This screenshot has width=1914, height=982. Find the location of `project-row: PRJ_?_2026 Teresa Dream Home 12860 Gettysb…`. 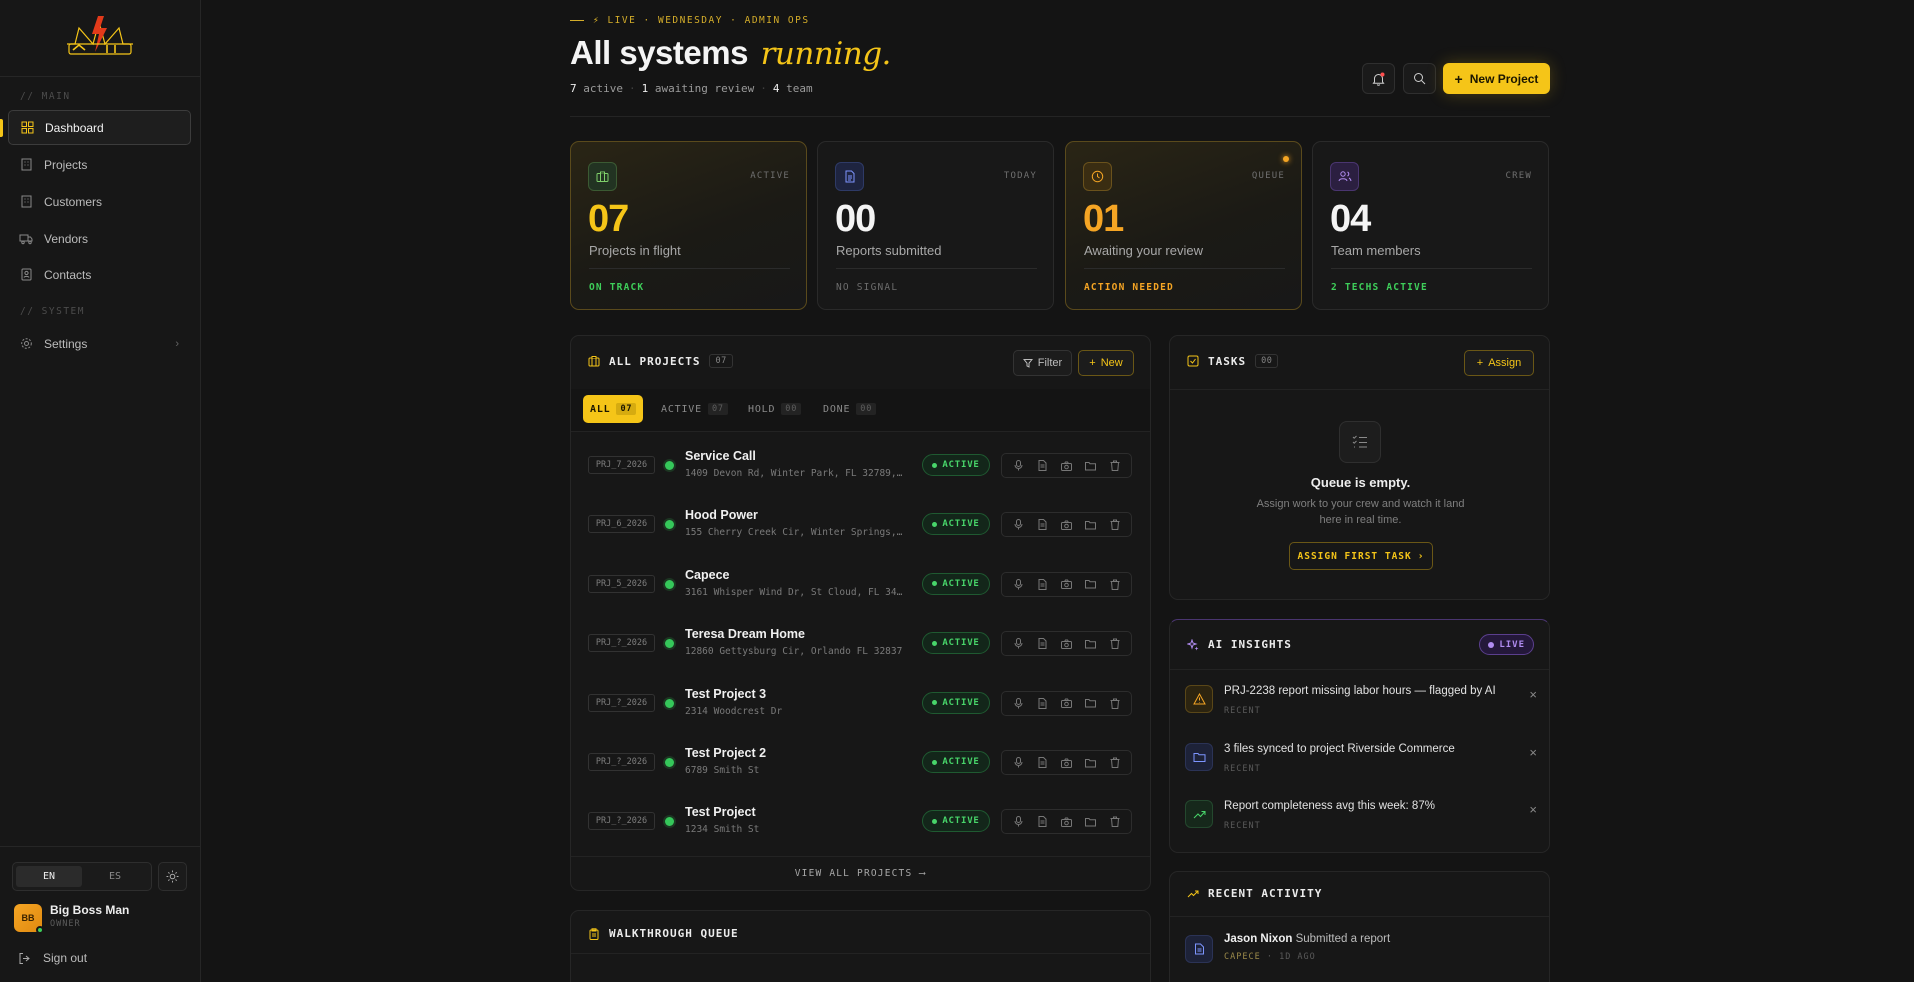

project-row: PRJ_?_2026 Teresa Dream Home 12860 Gettysb… is located at coordinates (860, 644).